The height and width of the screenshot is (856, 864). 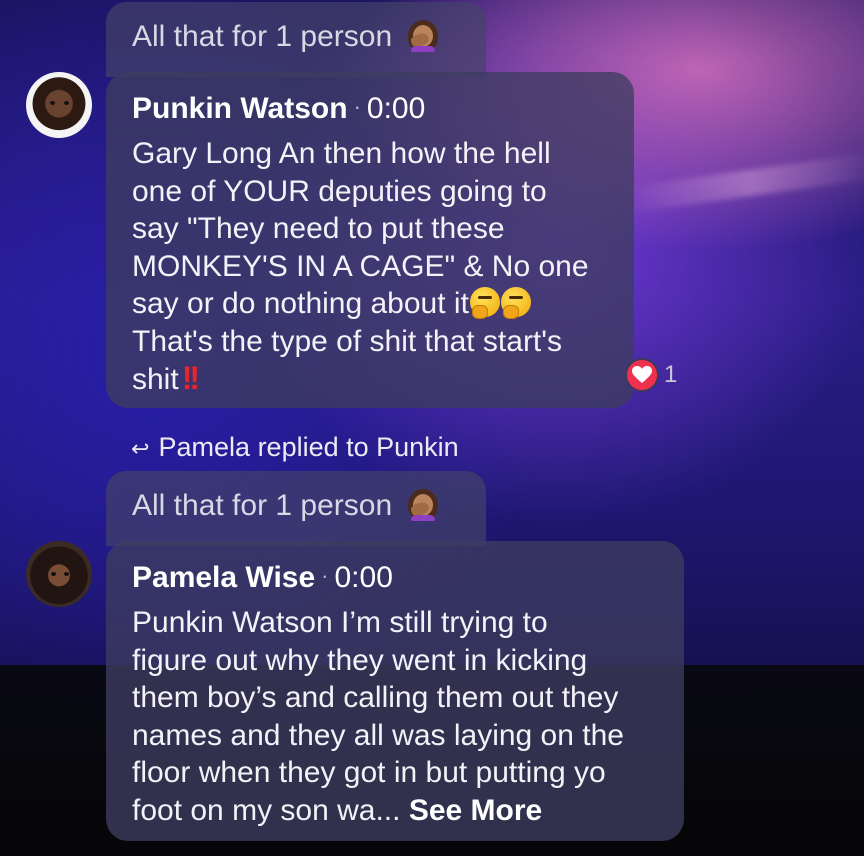 What do you see at coordinates (223, 577) in the screenshot?
I see `comment-author-name: Pamela Wise` at bounding box center [223, 577].